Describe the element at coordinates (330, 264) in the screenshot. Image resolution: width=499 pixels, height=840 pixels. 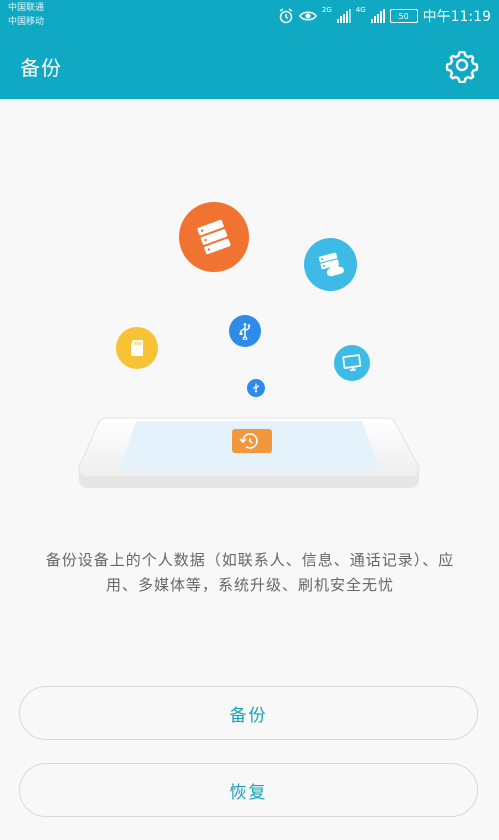
I see `cloud-server-icon` at that location.